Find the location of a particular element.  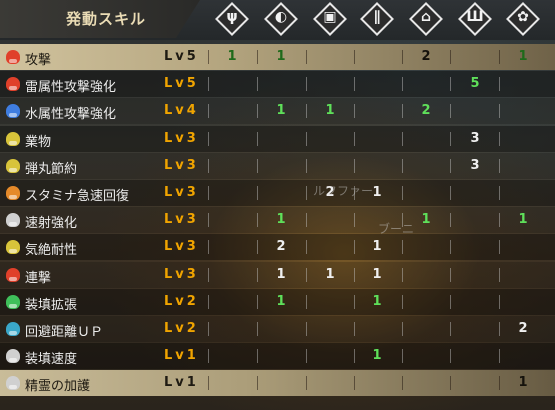

icon-glyph: Ш is located at coordinates (475, 17).